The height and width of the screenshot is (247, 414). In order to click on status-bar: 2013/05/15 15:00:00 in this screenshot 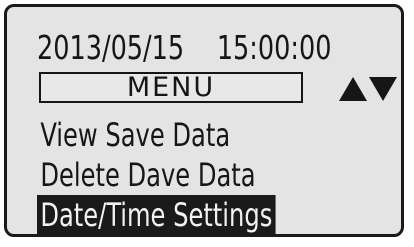, I will do `click(184, 48)`.